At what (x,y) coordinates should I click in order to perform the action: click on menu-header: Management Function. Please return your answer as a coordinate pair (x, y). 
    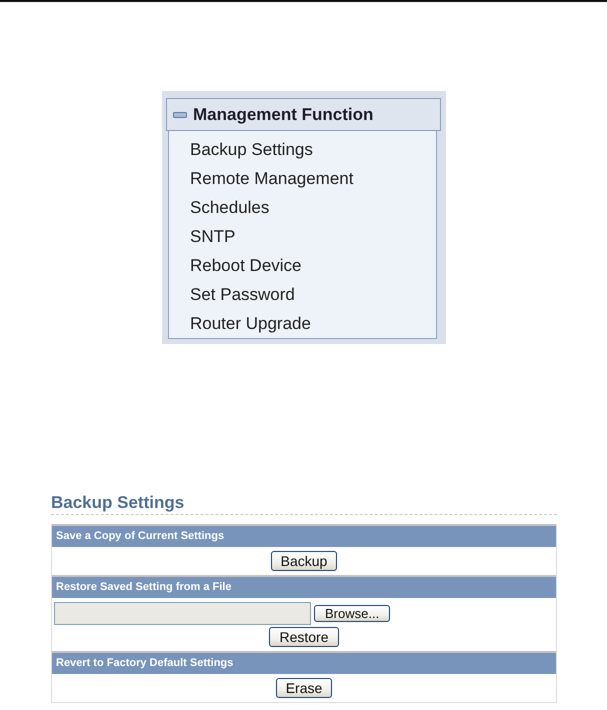
    Looking at the image, I should click on (303, 114).